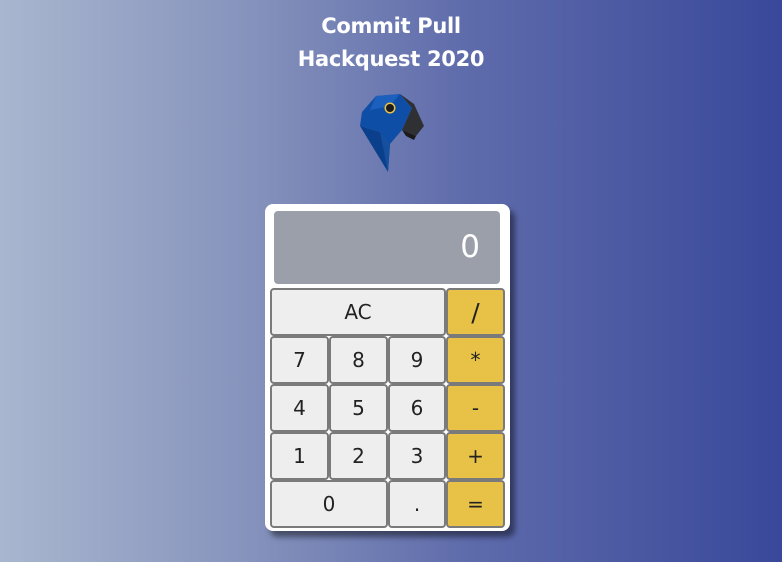 The height and width of the screenshot is (562, 782). I want to click on title-line-2: Hackquest 2020, so click(391, 59).